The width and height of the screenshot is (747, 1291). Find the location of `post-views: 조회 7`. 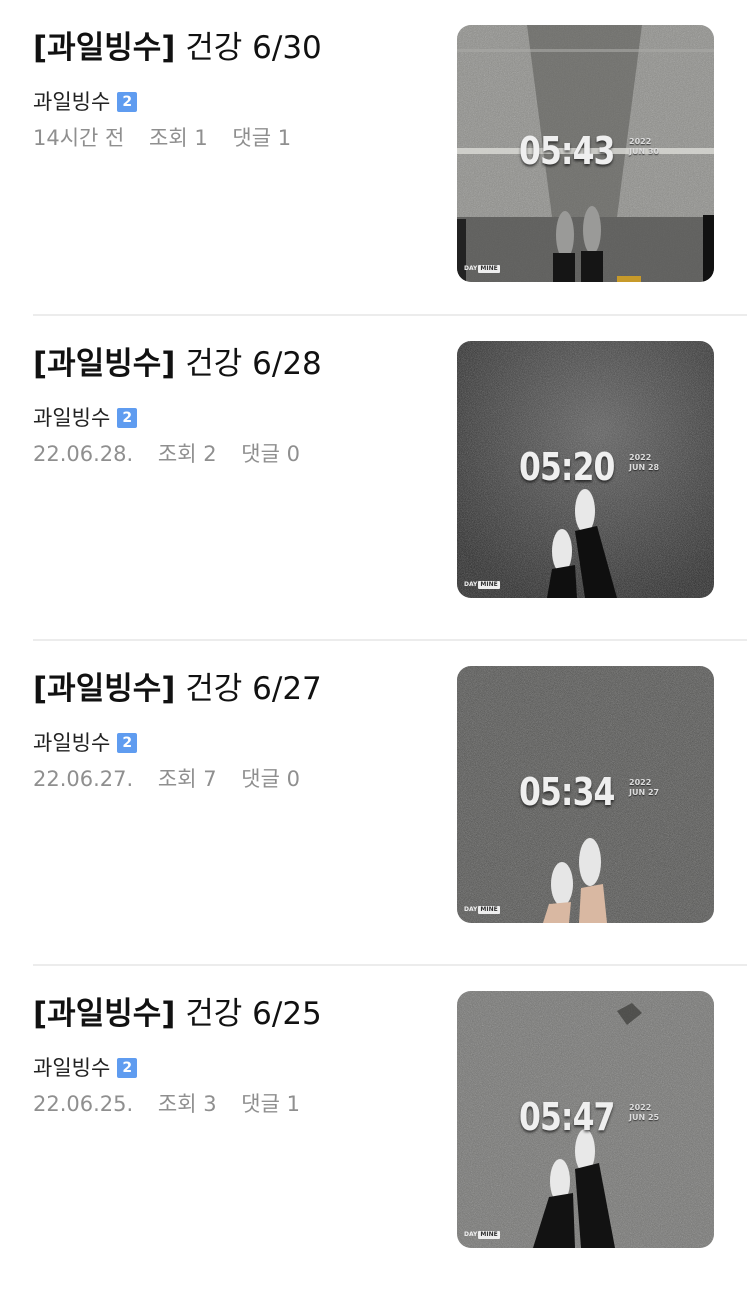

post-views: 조회 7 is located at coordinates (187, 779).